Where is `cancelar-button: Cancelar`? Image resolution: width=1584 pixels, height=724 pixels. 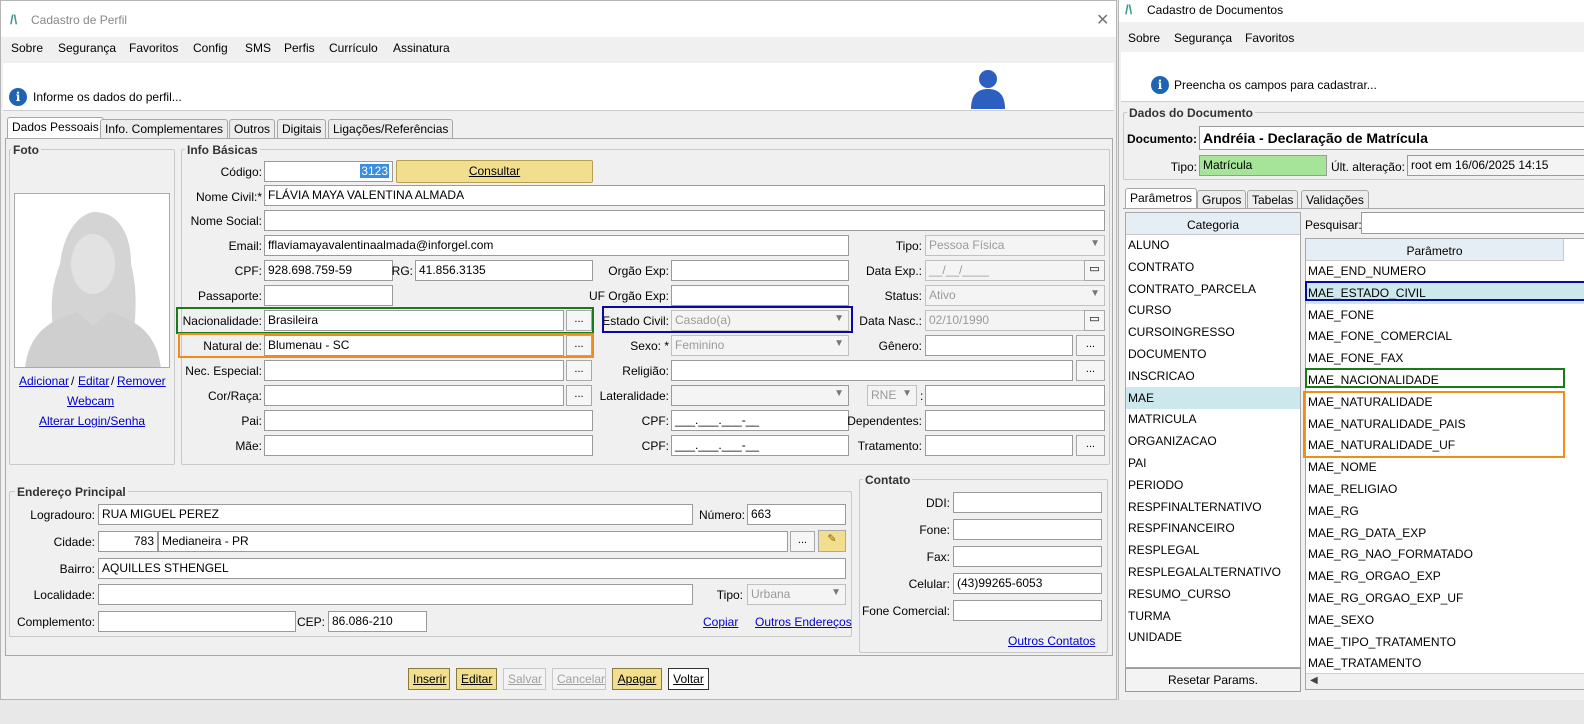 cancelar-button: Cancelar is located at coordinates (579, 679).